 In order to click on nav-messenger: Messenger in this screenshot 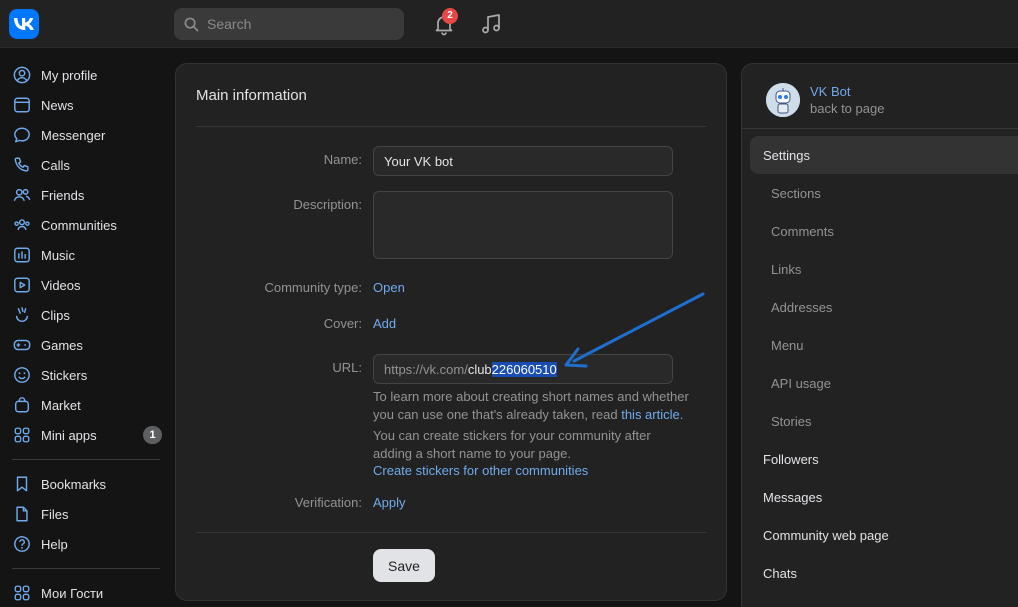, I will do `click(85, 135)`.